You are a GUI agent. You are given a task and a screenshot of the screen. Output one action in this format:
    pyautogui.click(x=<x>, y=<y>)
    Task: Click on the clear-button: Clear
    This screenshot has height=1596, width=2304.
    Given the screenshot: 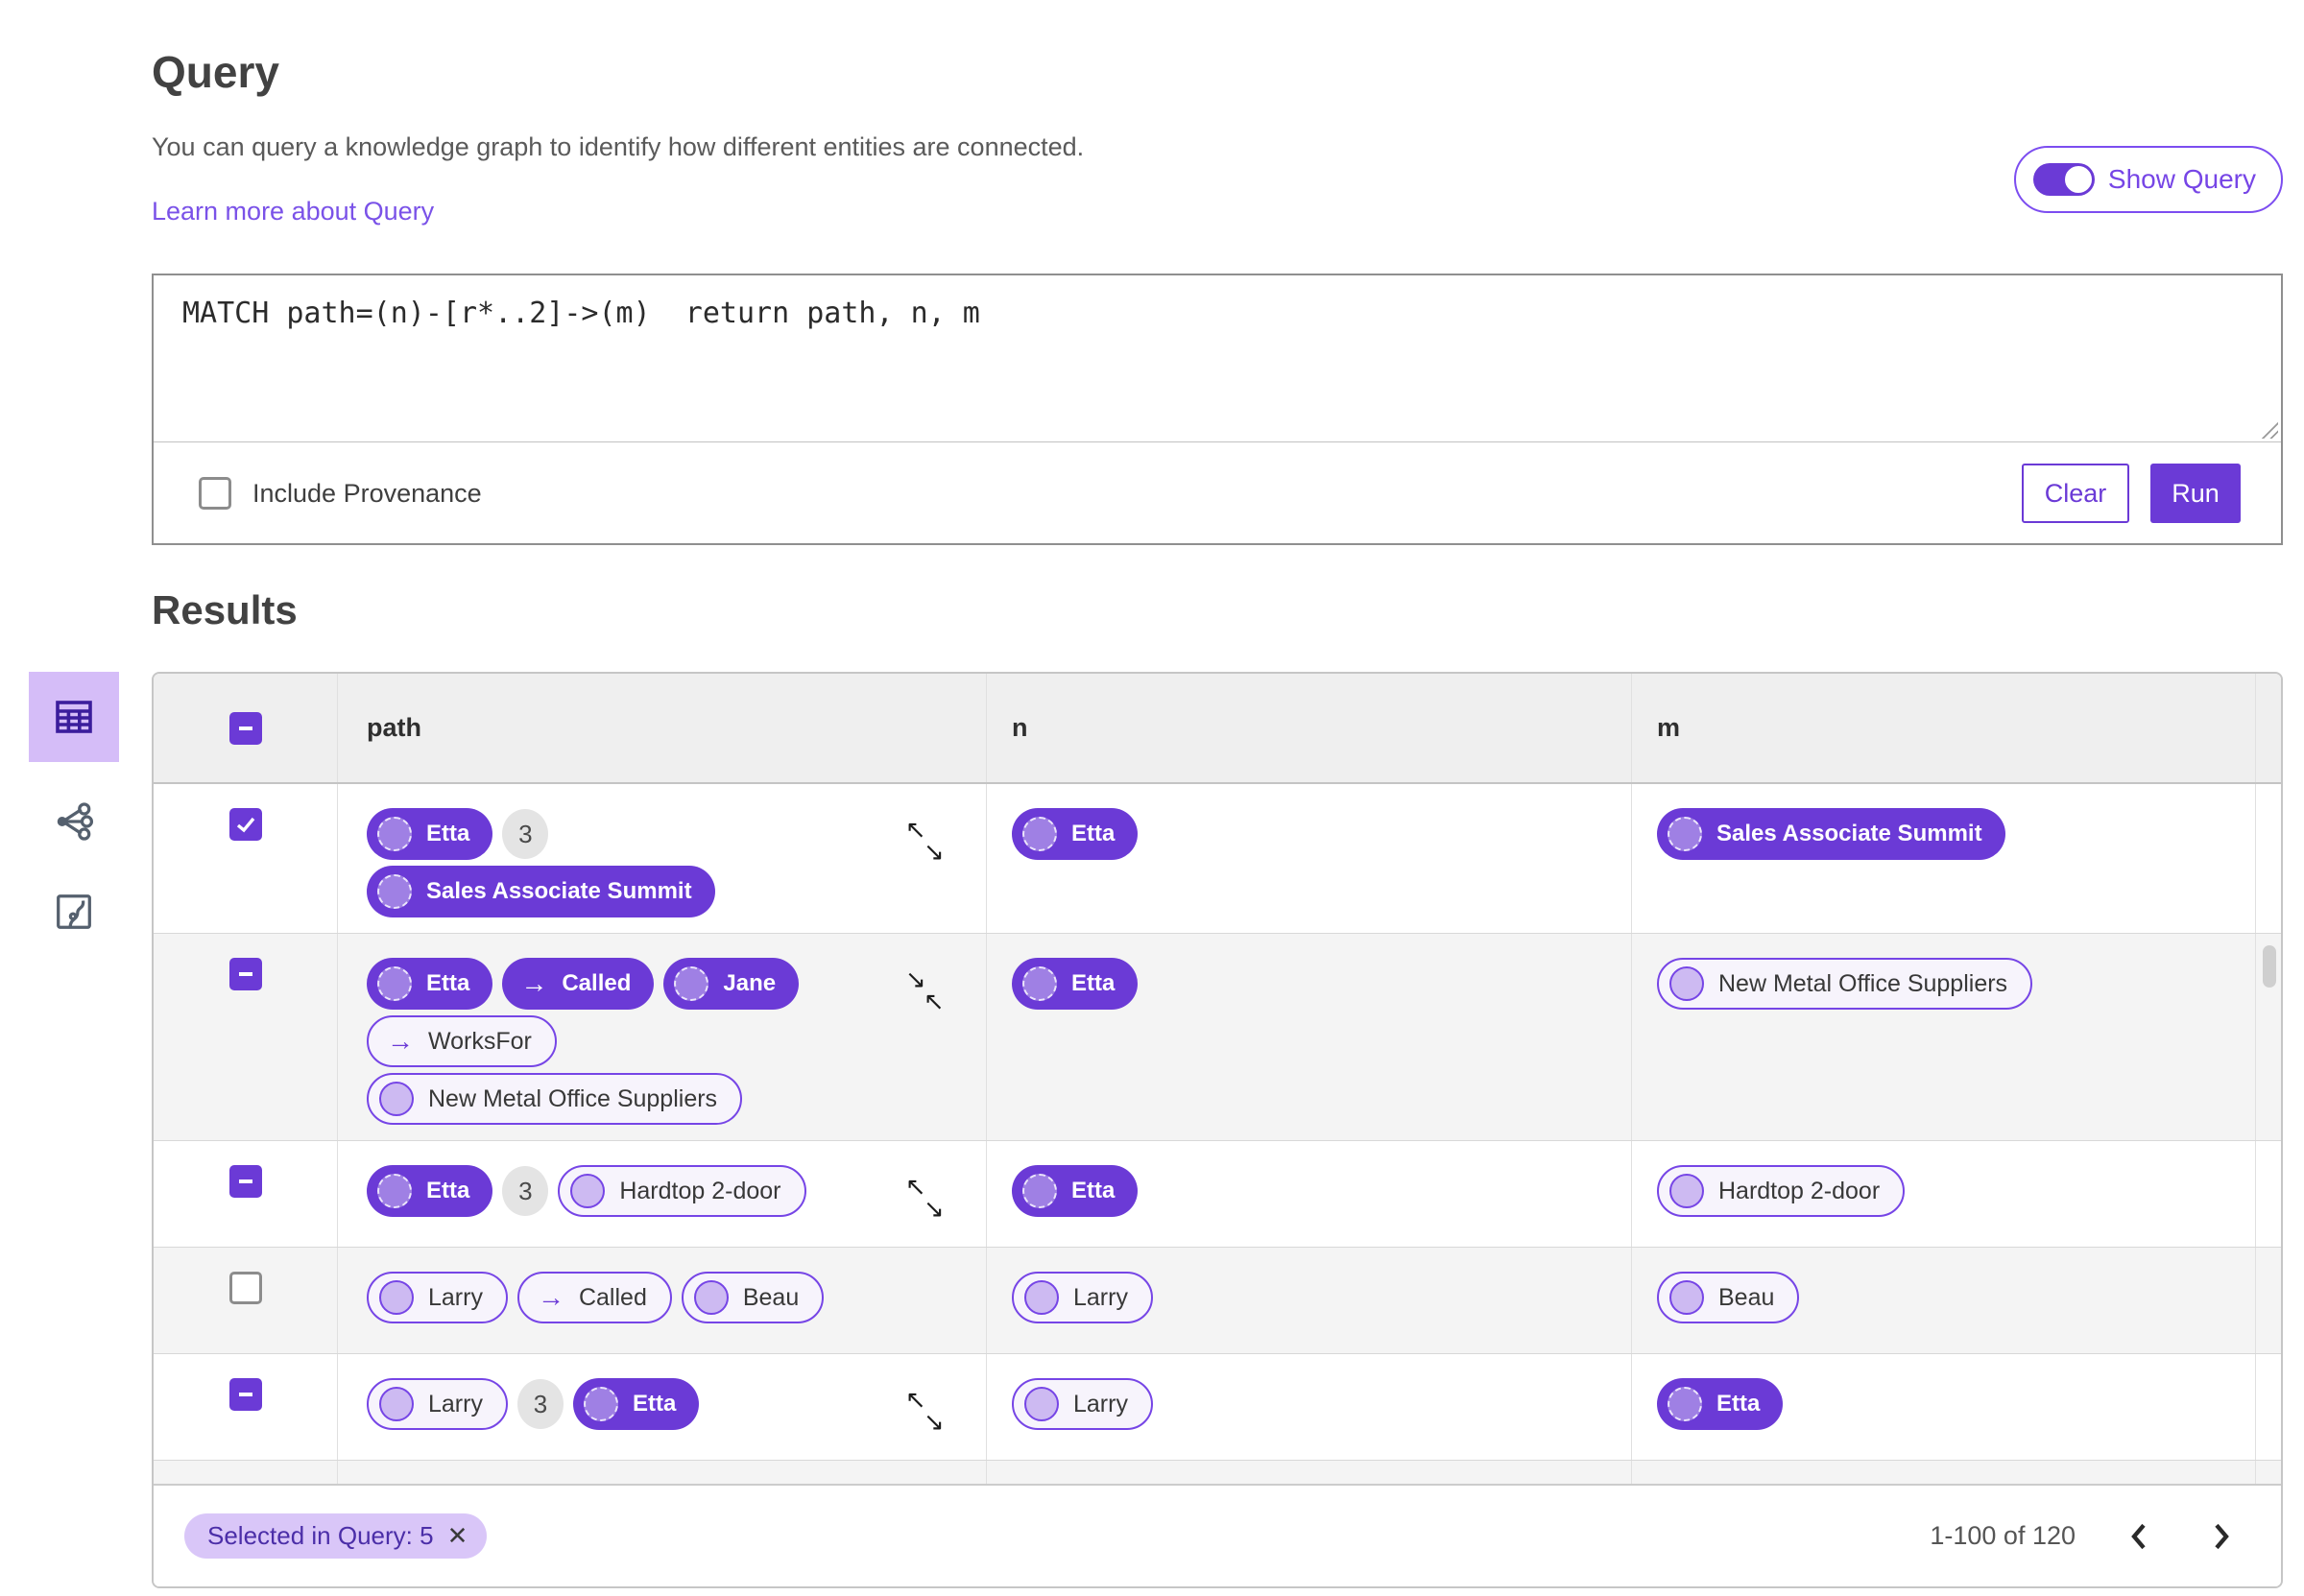 What is the action you would take?
    pyautogui.click(x=2075, y=493)
    